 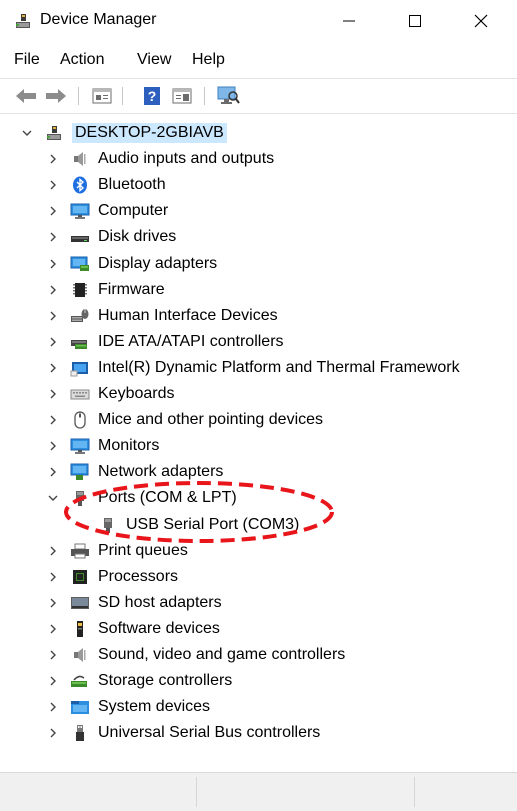 I want to click on tree-item-sd-host-adapters: SD host adapters, so click(x=134, y=603).